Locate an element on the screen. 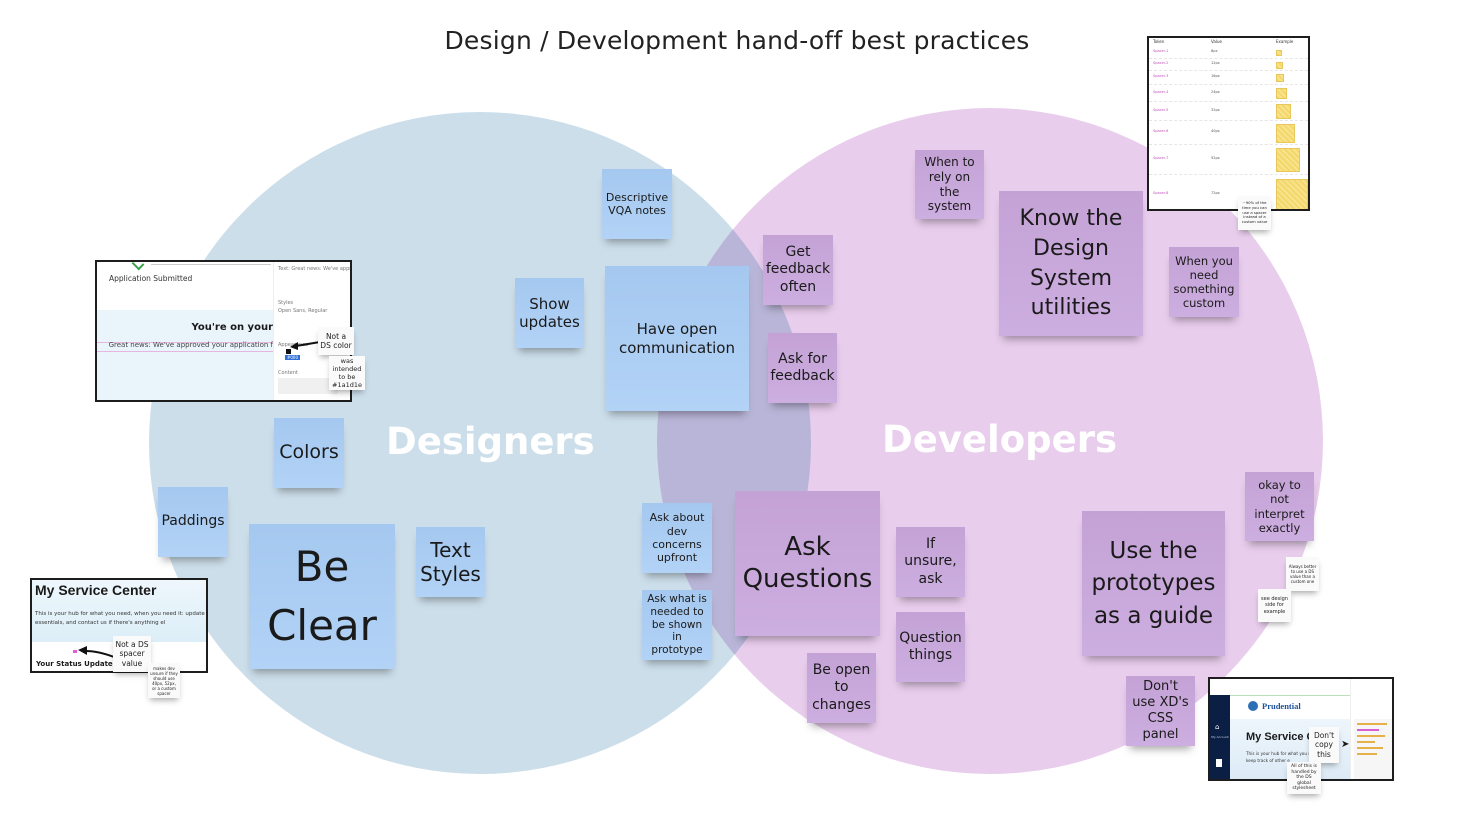 This screenshot has width=1474, height=829. sticky-paddings: Paddings is located at coordinates (193, 522).